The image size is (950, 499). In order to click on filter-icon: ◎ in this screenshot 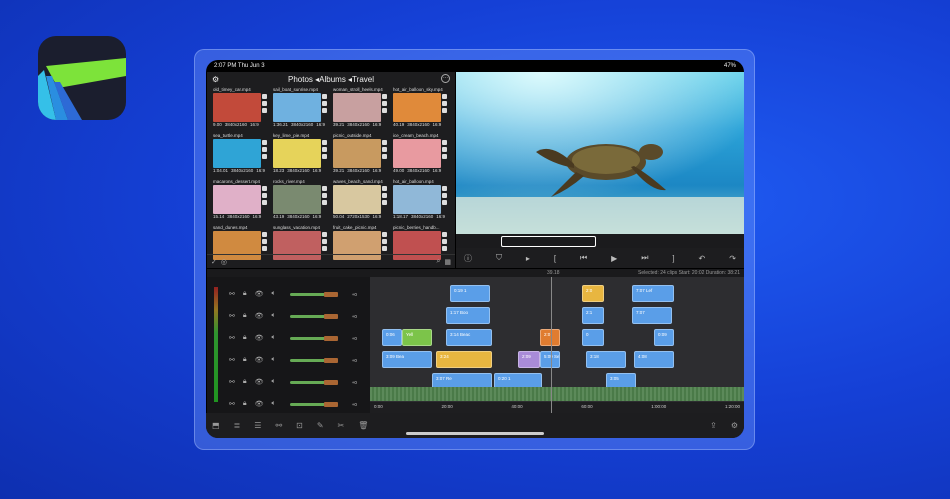, I will do `click(224, 262)`.